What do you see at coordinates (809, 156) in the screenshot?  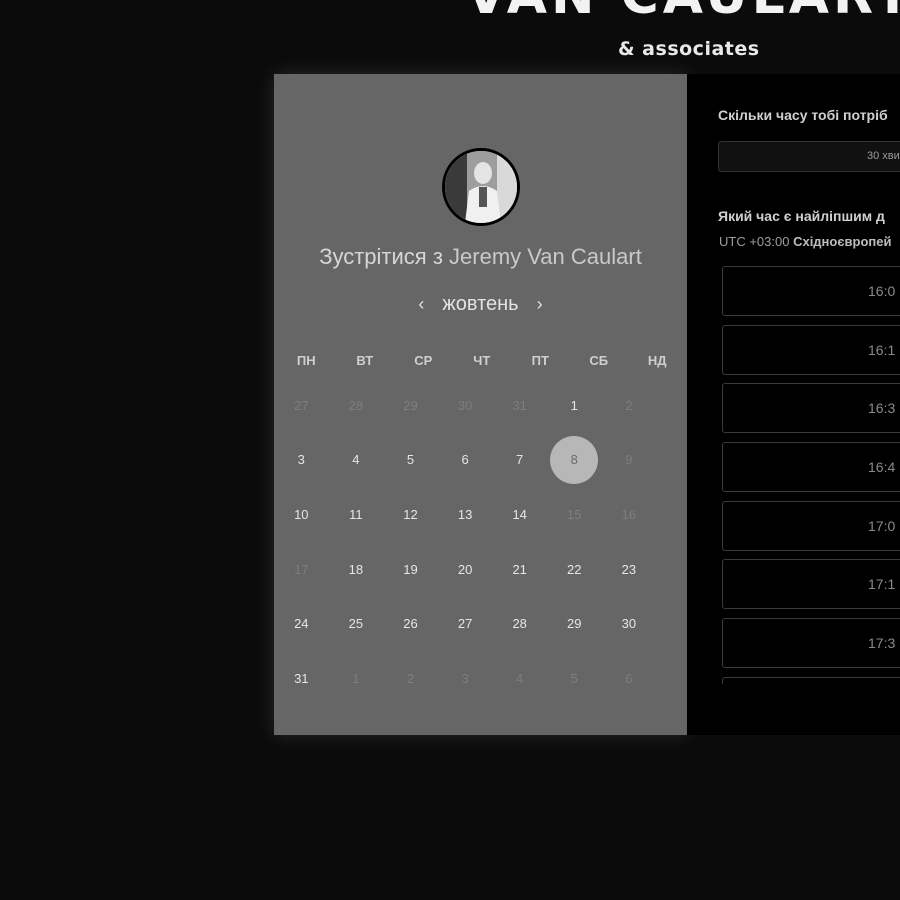 I see `duration-select: 30 хви` at bounding box center [809, 156].